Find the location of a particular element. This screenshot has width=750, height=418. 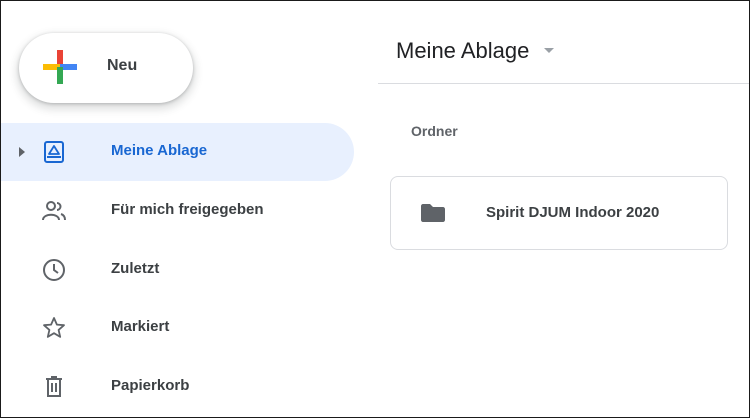

folder-card: Spirit DJUM Indoor 2020 is located at coordinates (559, 213).